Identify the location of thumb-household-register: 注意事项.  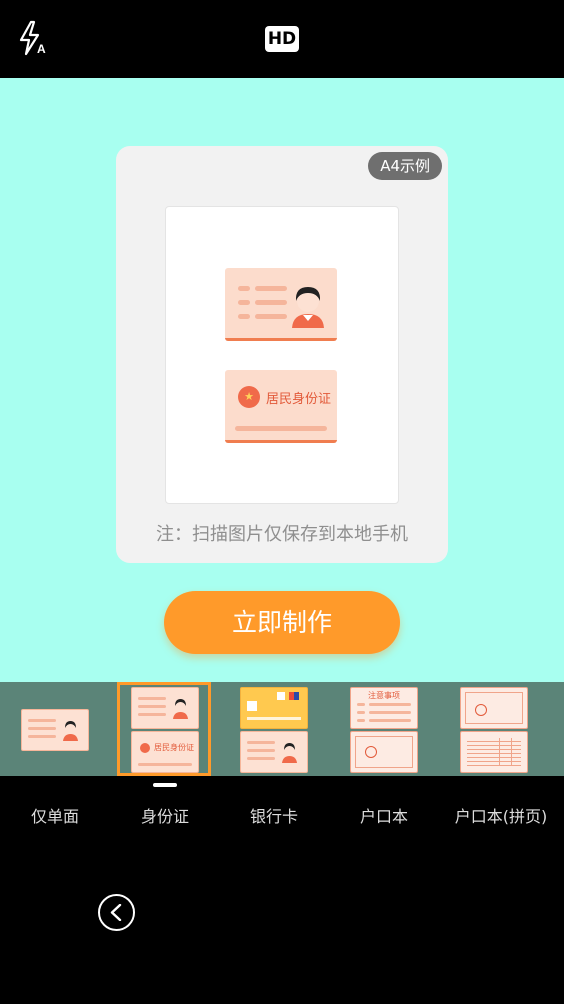
(385, 729).